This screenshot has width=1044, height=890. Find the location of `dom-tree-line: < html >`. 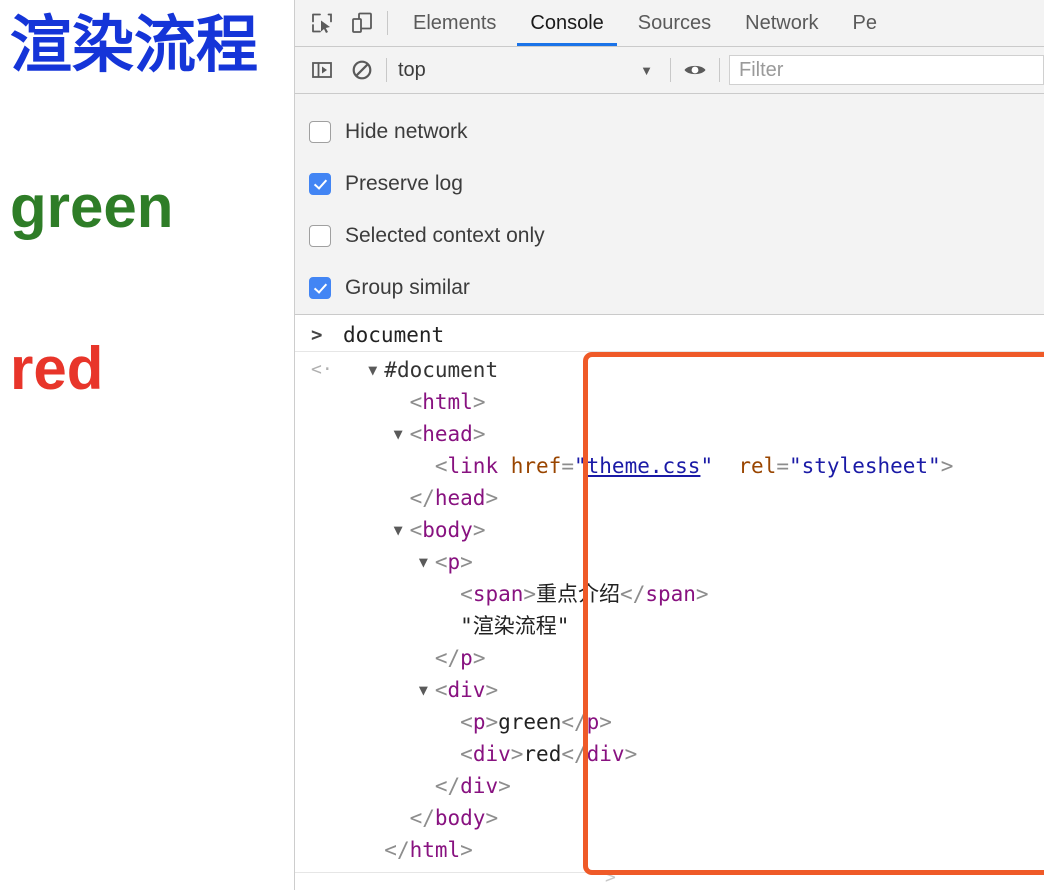

dom-tree-line: < html > is located at coordinates (669, 402).